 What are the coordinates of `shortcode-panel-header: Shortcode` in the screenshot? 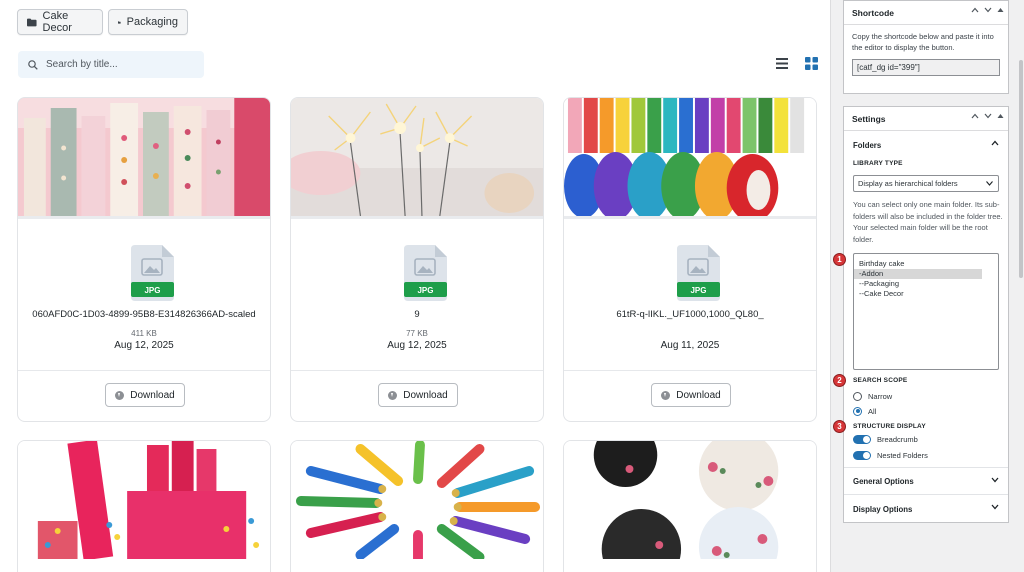 It's located at (926, 13).